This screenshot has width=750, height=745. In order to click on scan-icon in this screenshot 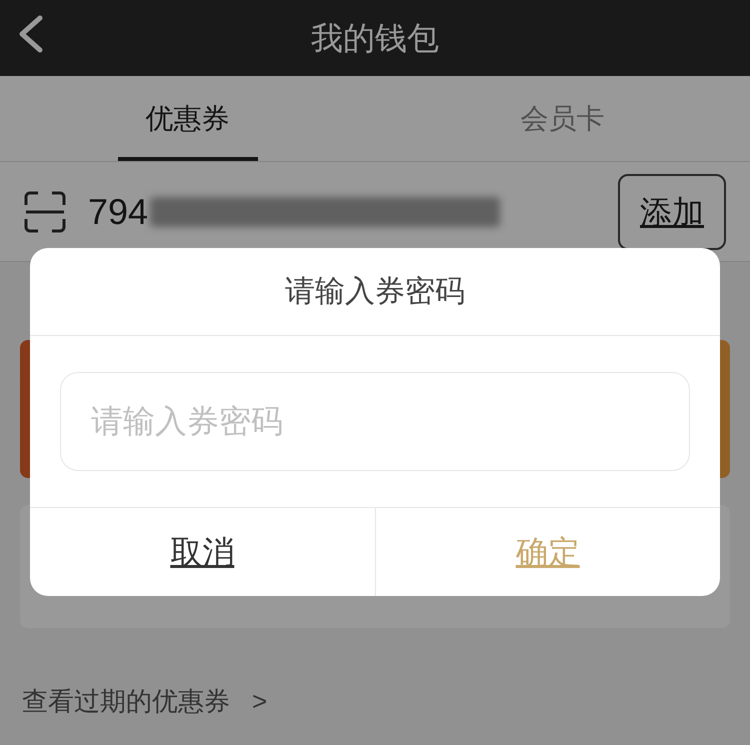, I will do `click(45, 211)`.